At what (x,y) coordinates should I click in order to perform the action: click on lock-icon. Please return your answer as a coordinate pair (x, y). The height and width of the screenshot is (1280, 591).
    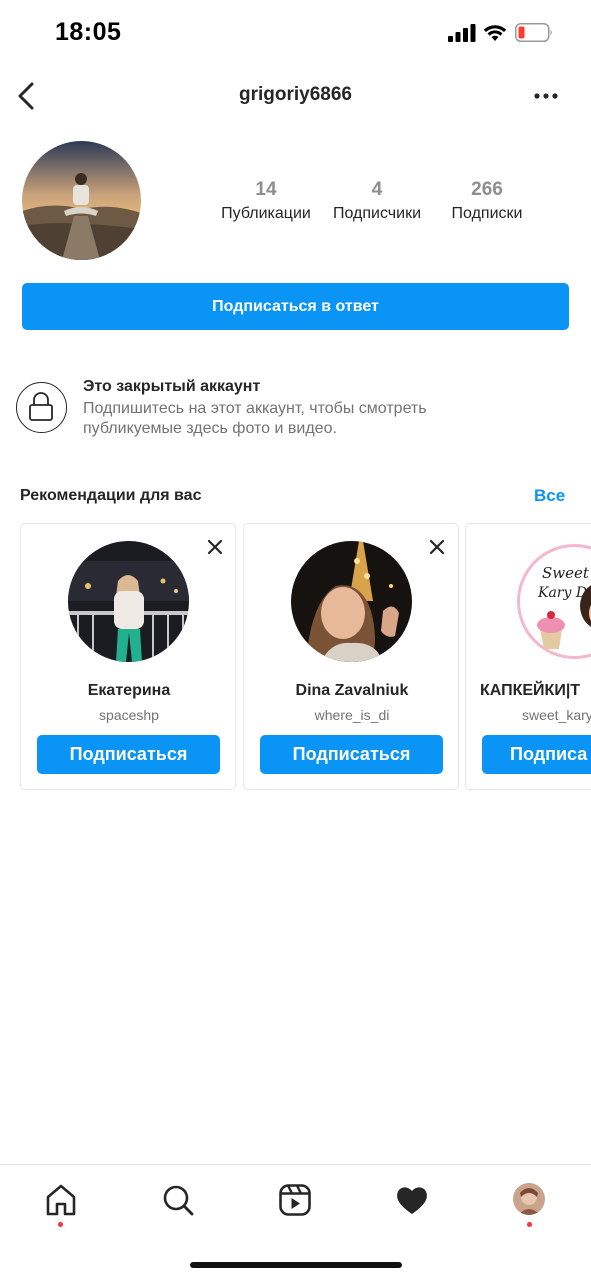
    Looking at the image, I should click on (41, 406).